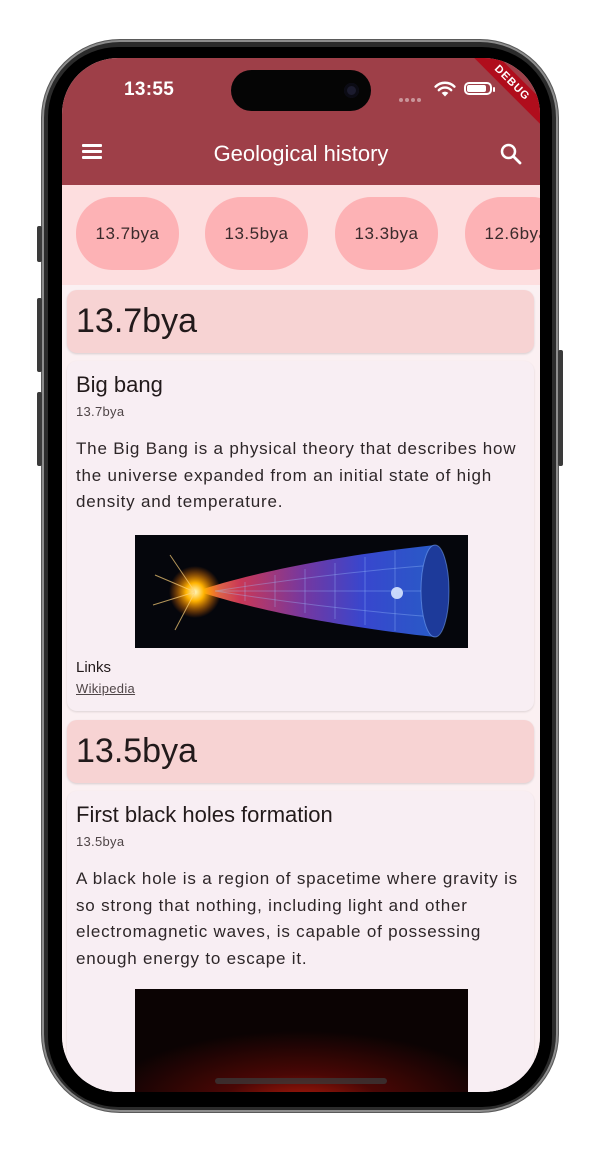 This screenshot has height=1160, width=600. What do you see at coordinates (479, 88) in the screenshot?
I see `battery-icon` at bounding box center [479, 88].